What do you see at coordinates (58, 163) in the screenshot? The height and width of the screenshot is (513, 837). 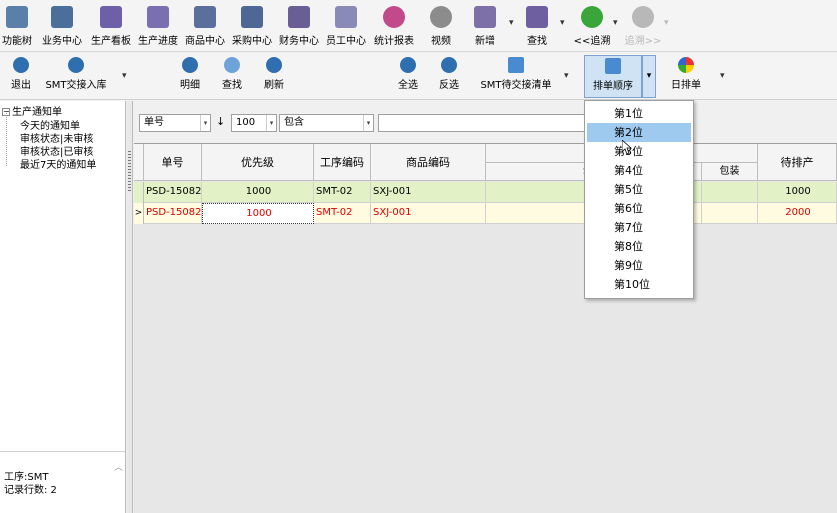 I see `tree-item-last7days: 最近7天的通知单` at bounding box center [58, 163].